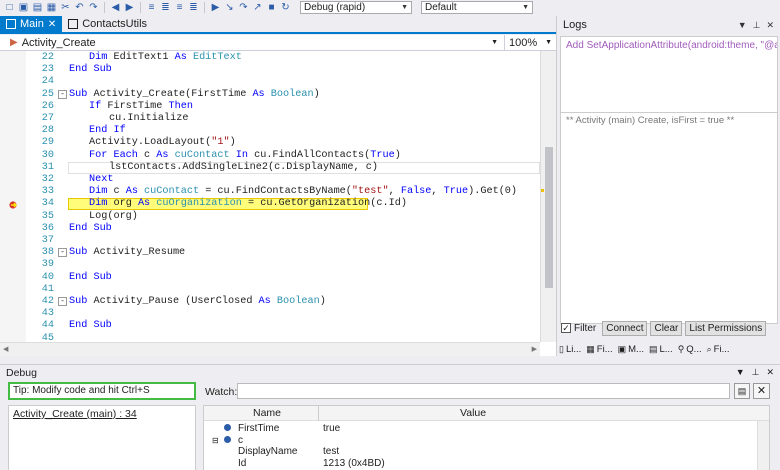 This screenshot has width=780, height=470. Describe the element at coordinates (165, 7) in the screenshot. I see `outdent-icon: ≣` at that location.